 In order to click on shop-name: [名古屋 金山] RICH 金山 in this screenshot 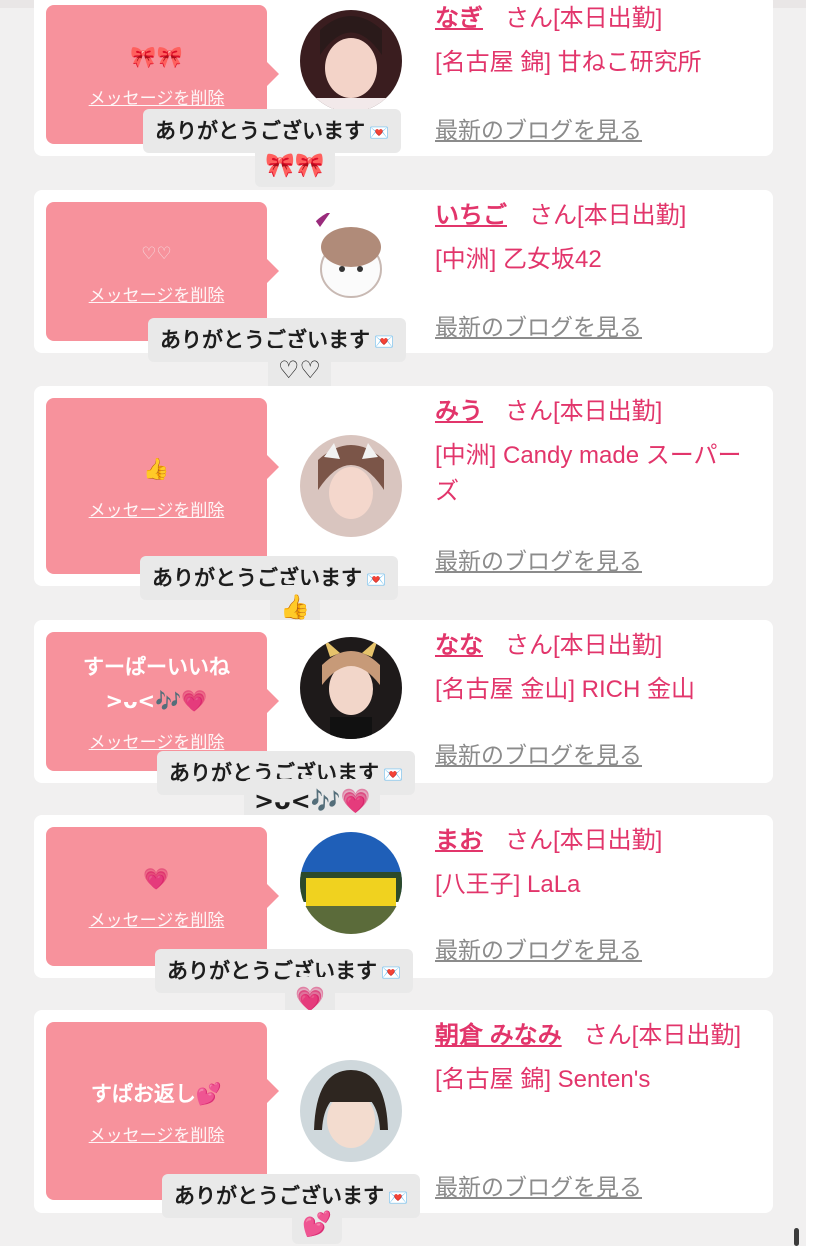, I will do `click(565, 689)`.